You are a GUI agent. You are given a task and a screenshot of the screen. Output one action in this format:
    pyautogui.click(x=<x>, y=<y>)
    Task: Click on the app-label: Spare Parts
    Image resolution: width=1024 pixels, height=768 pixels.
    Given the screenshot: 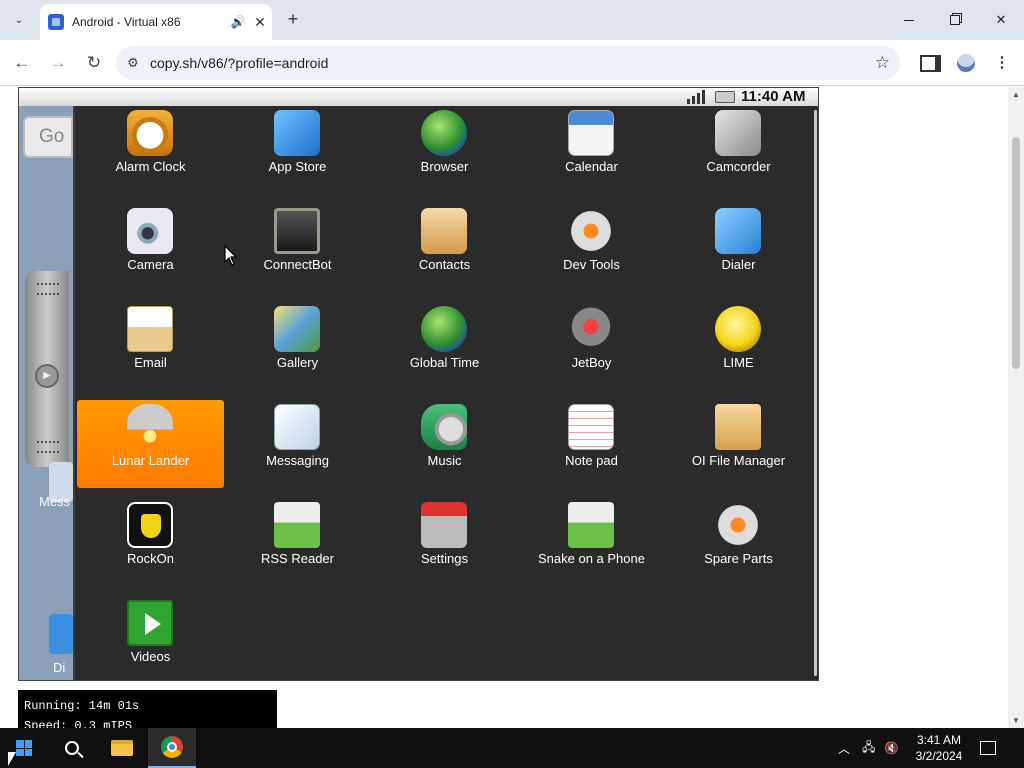 What is the action you would take?
    pyautogui.click(x=738, y=558)
    